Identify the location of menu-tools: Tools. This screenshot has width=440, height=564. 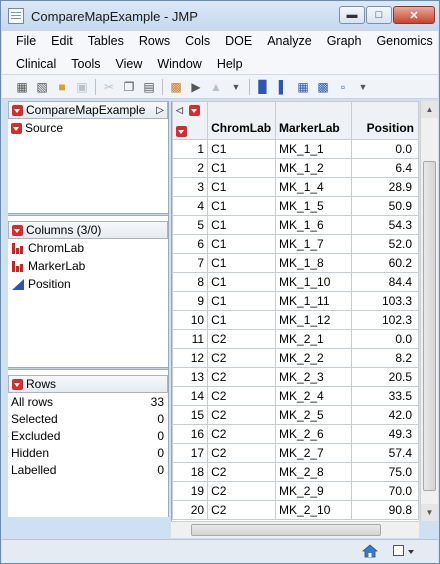
(85, 64).